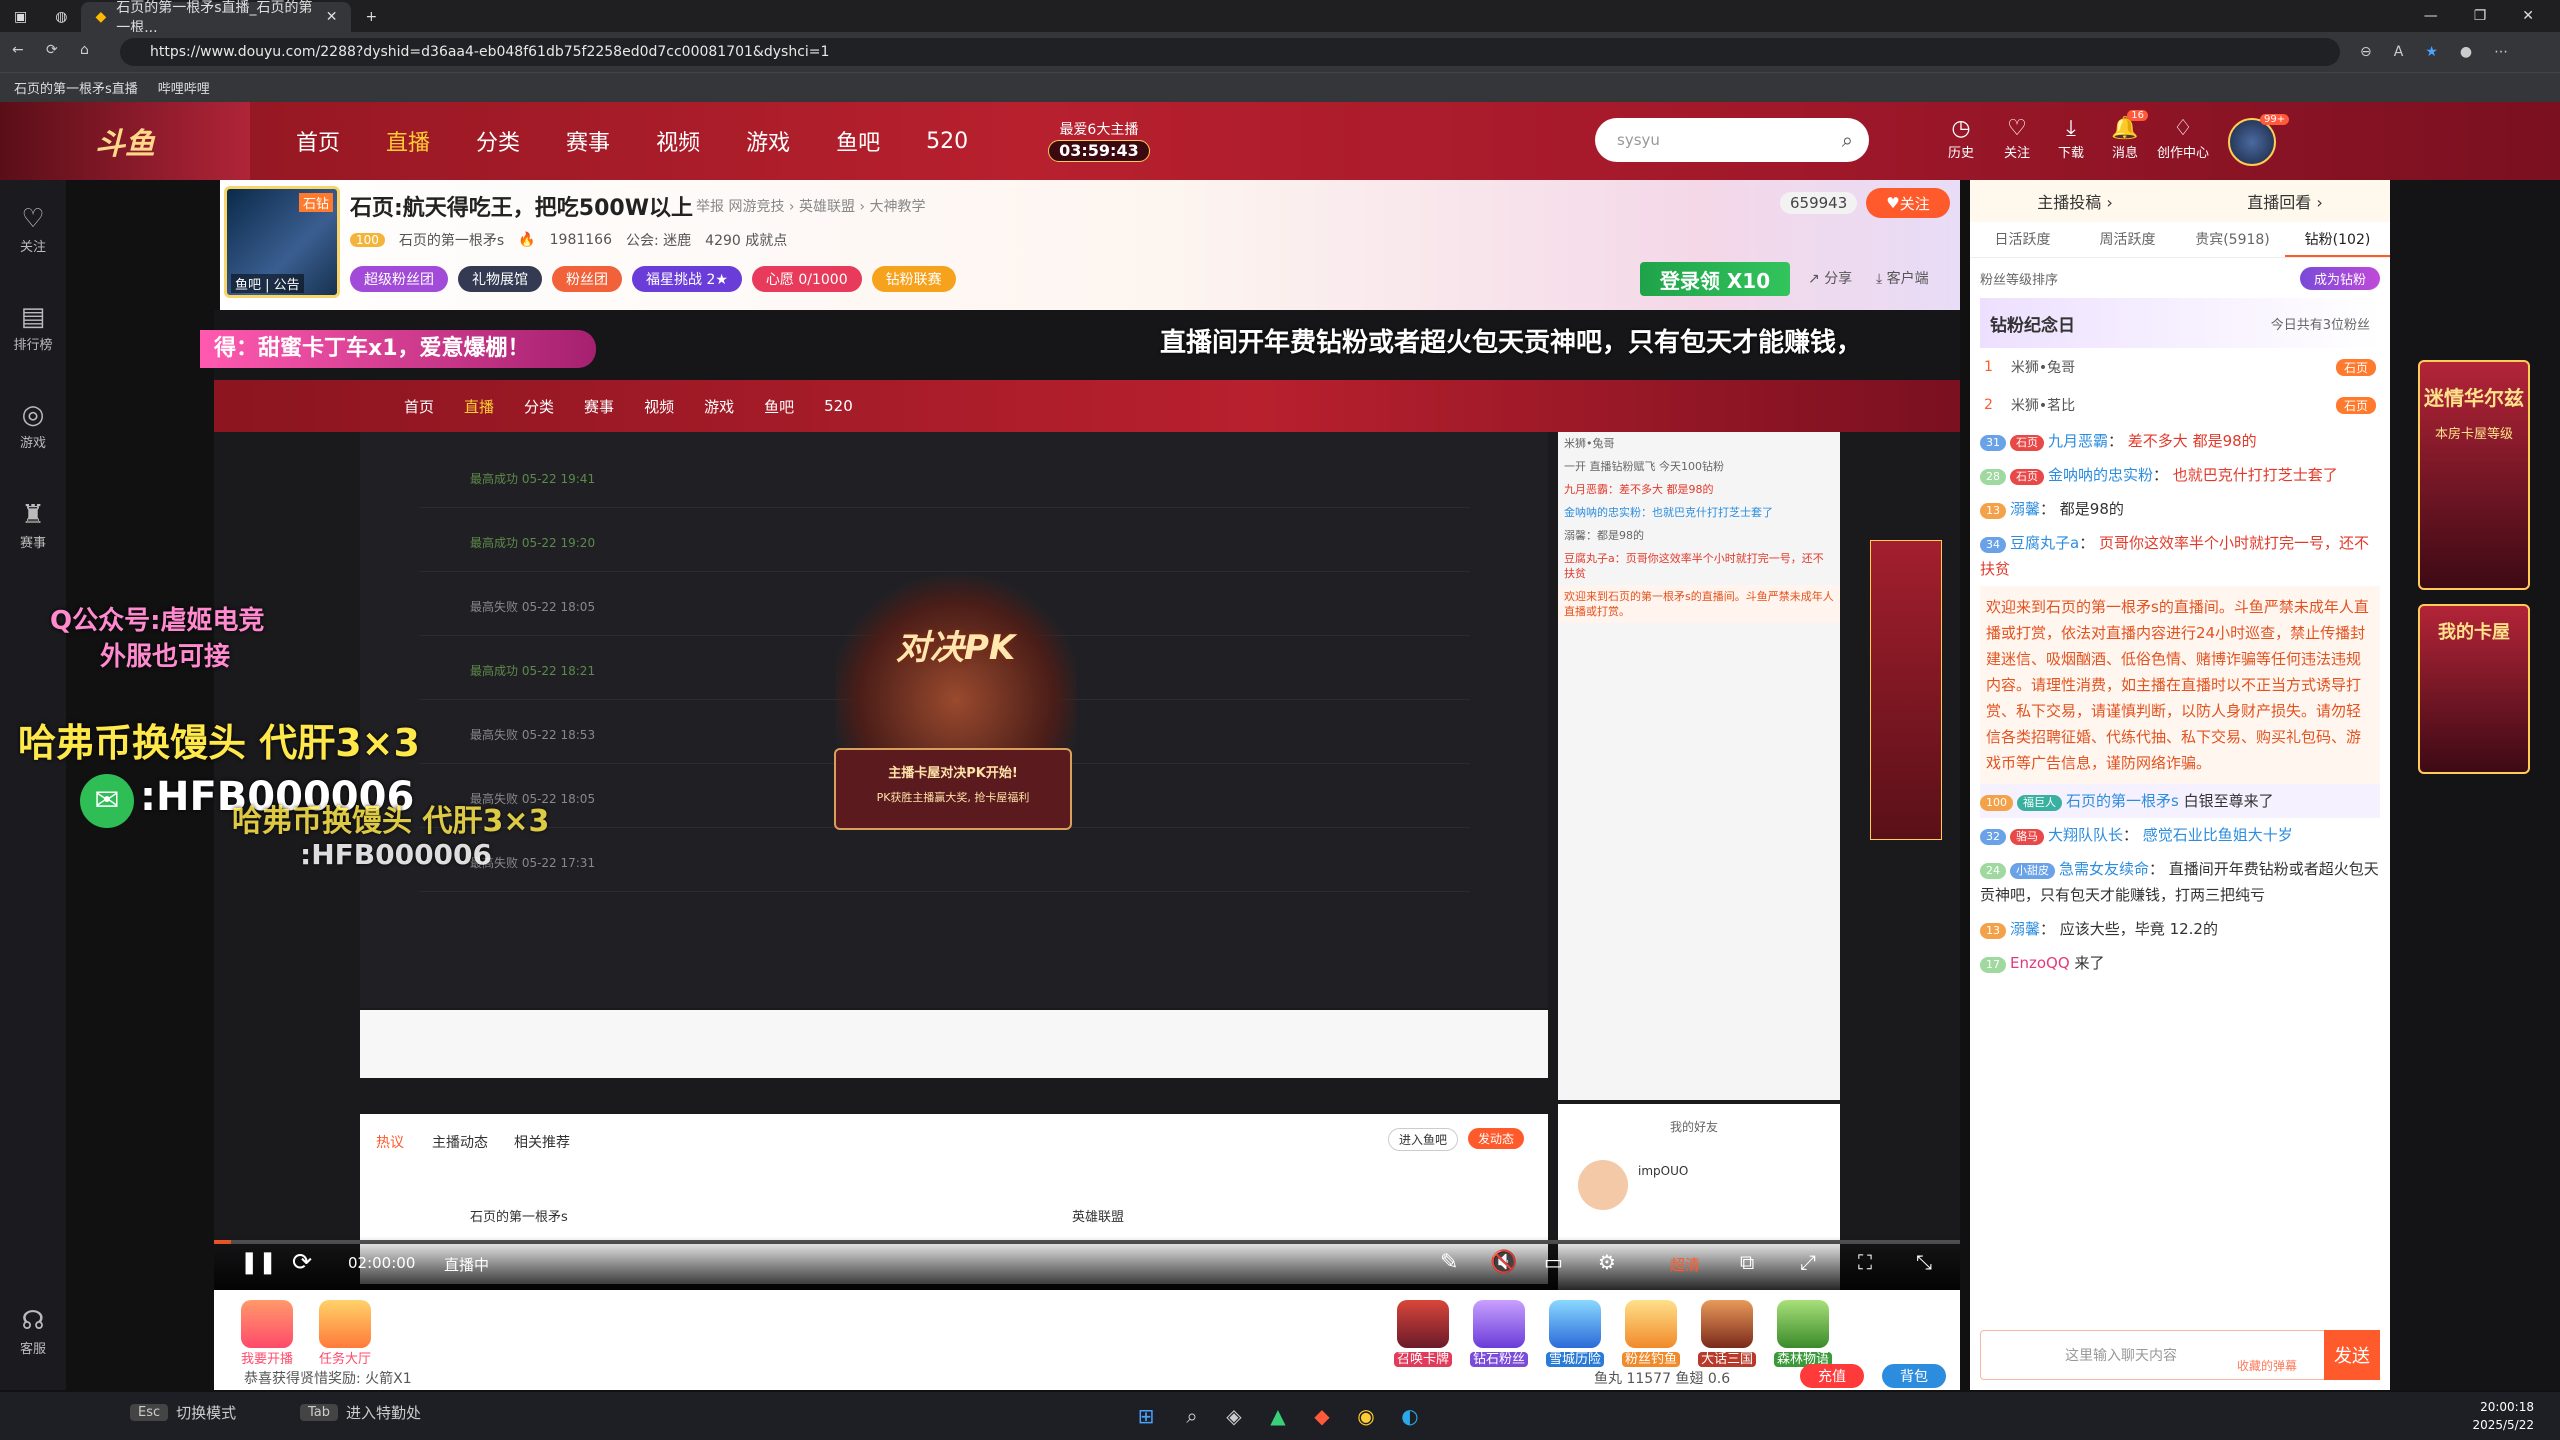 The height and width of the screenshot is (1440, 2560). What do you see at coordinates (2025, 929) in the screenshot?
I see `chat-username: 溺馨` at bounding box center [2025, 929].